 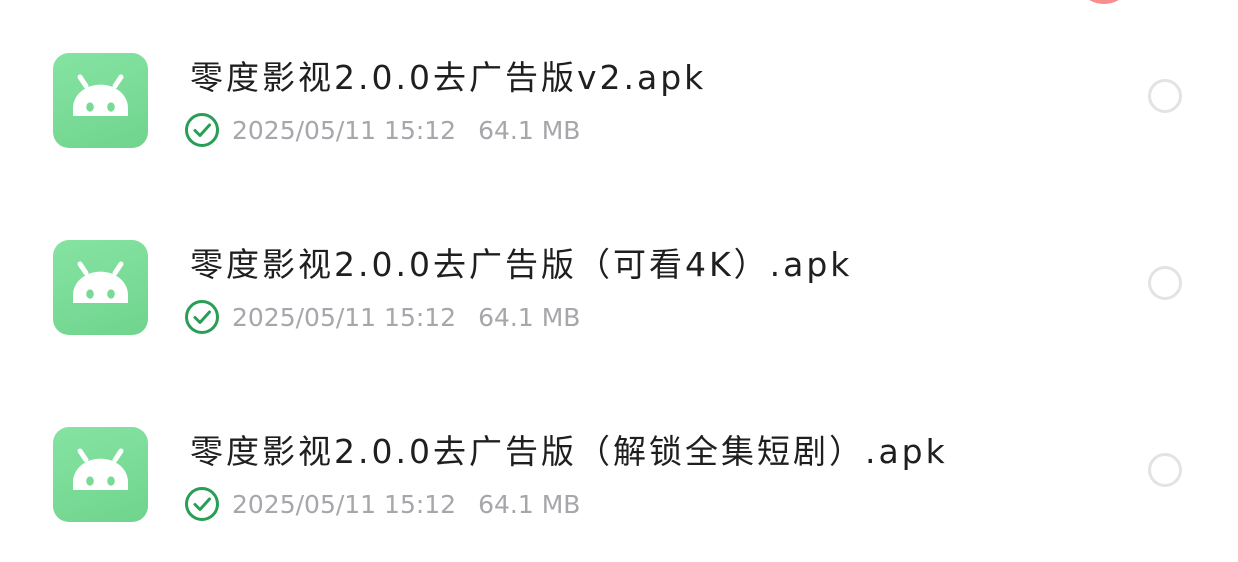 I want to click on file-name: 零度影视2.0.0去广告版（可看4K）.apk, so click(x=521, y=264).